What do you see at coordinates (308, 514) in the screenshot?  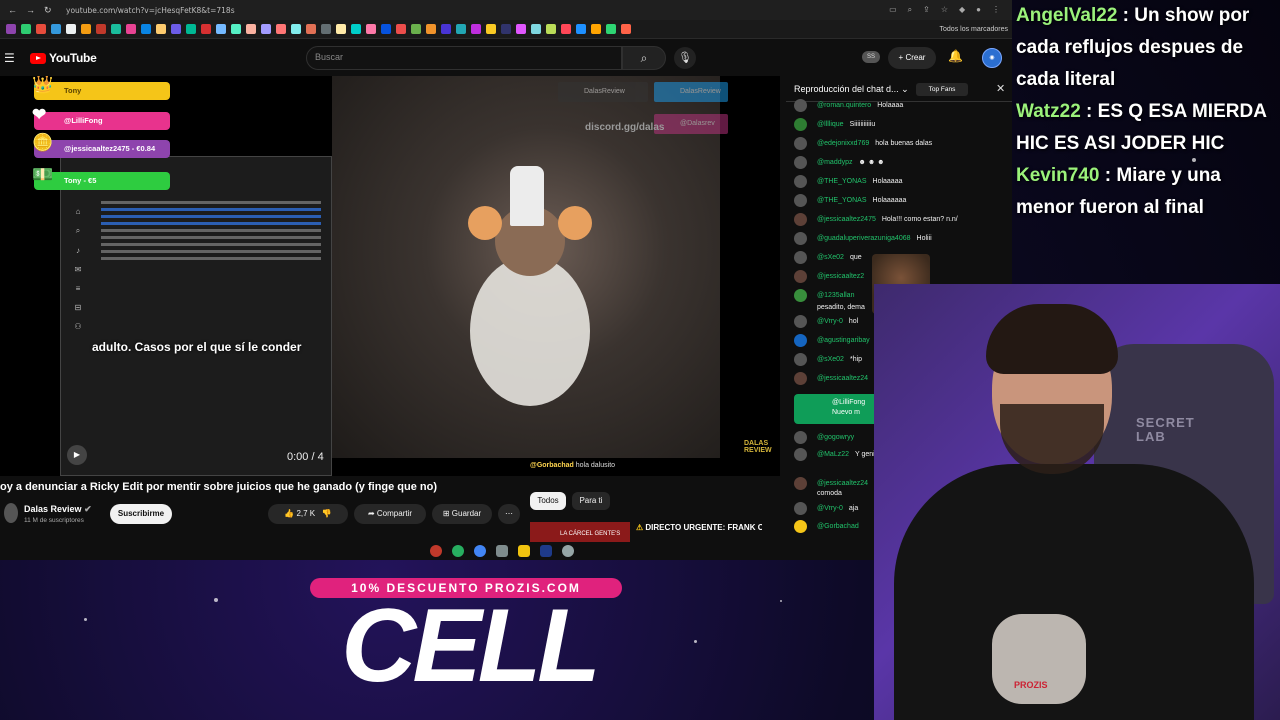 I see `like-dislike-button: 👍 2,7 K 👎` at bounding box center [308, 514].